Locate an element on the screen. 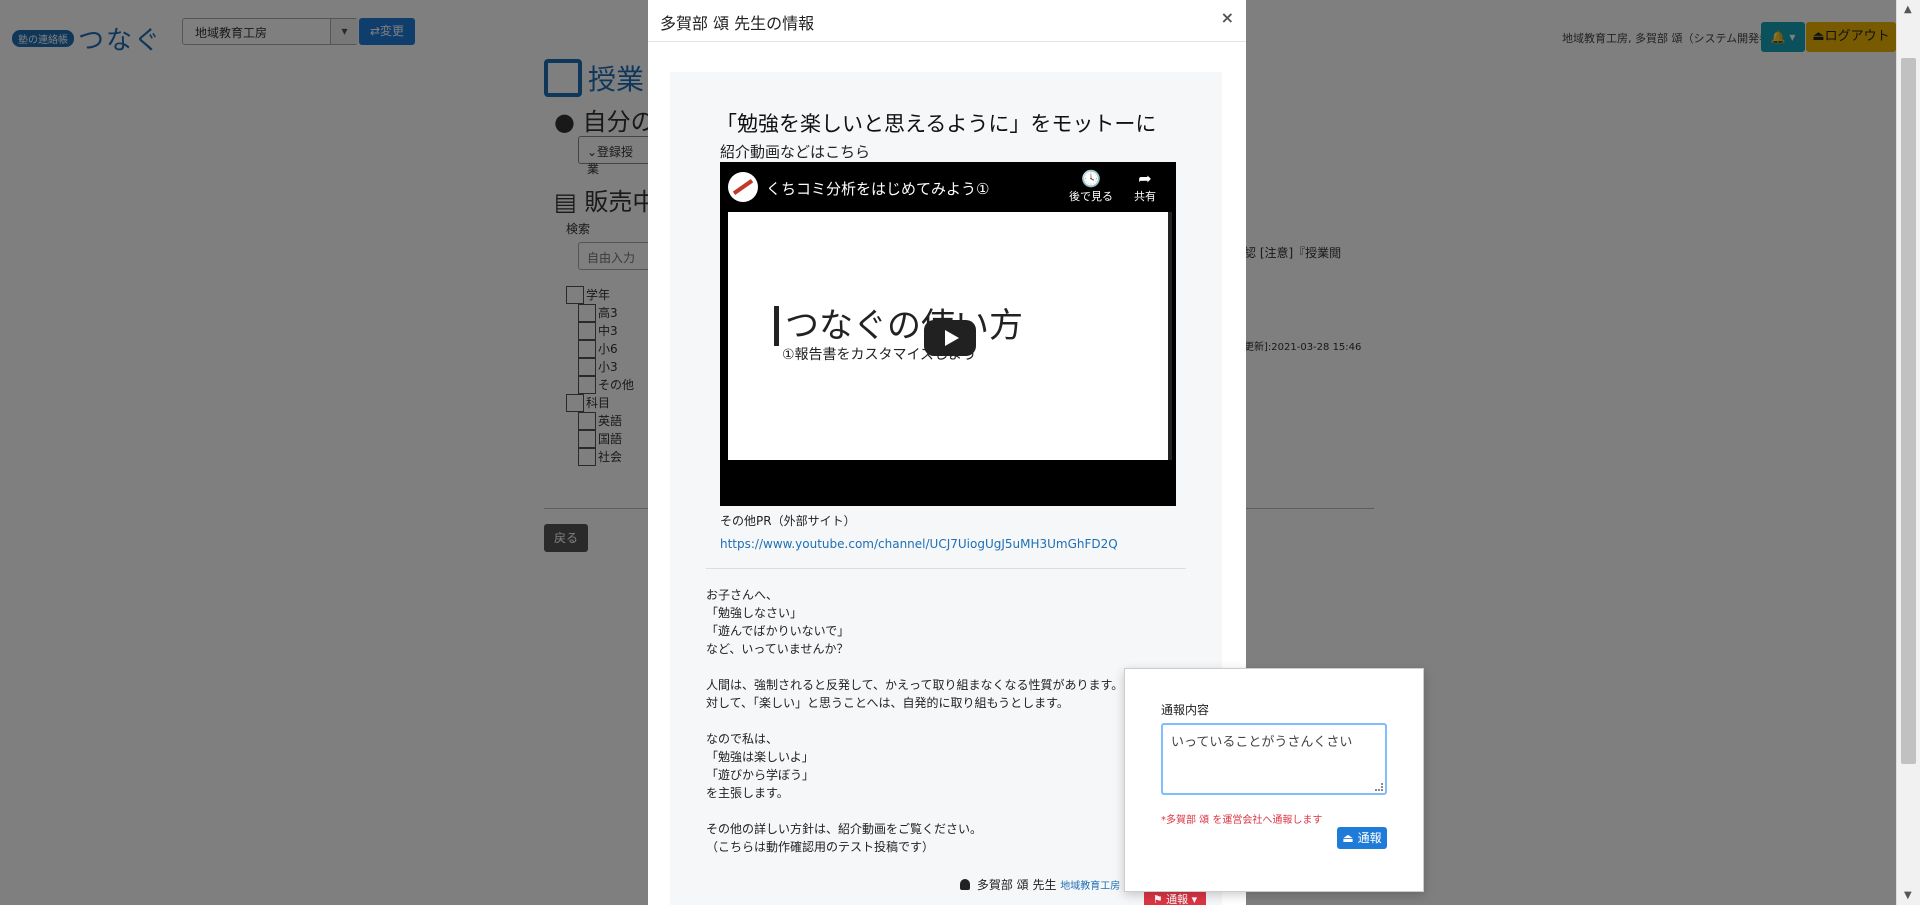 The width and height of the screenshot is (1920, 905). video-title: くちコミ分析をはじめてみよう① is located at coordinates (877, 188).